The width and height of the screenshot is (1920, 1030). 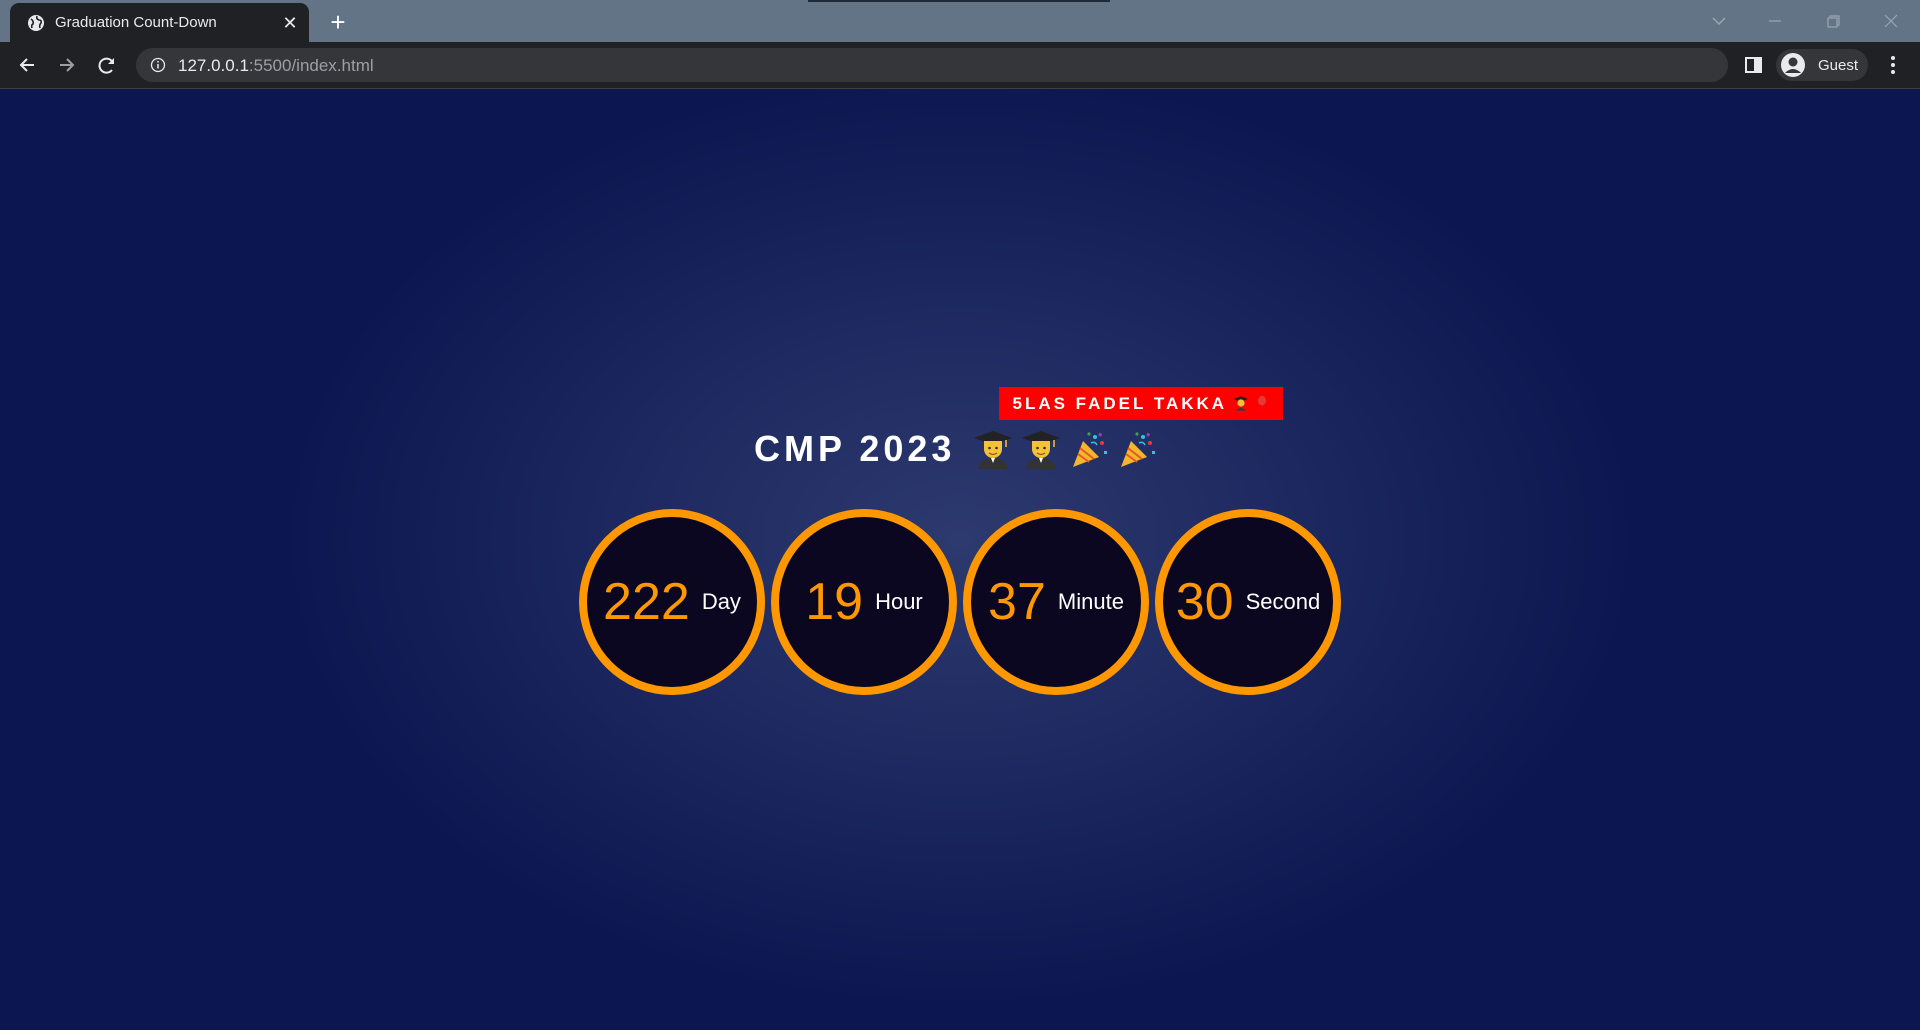 What do you see at coordinates (1251, 404) in the screenshot?
I see `banner-icons` at bounding box center [1251, 404].